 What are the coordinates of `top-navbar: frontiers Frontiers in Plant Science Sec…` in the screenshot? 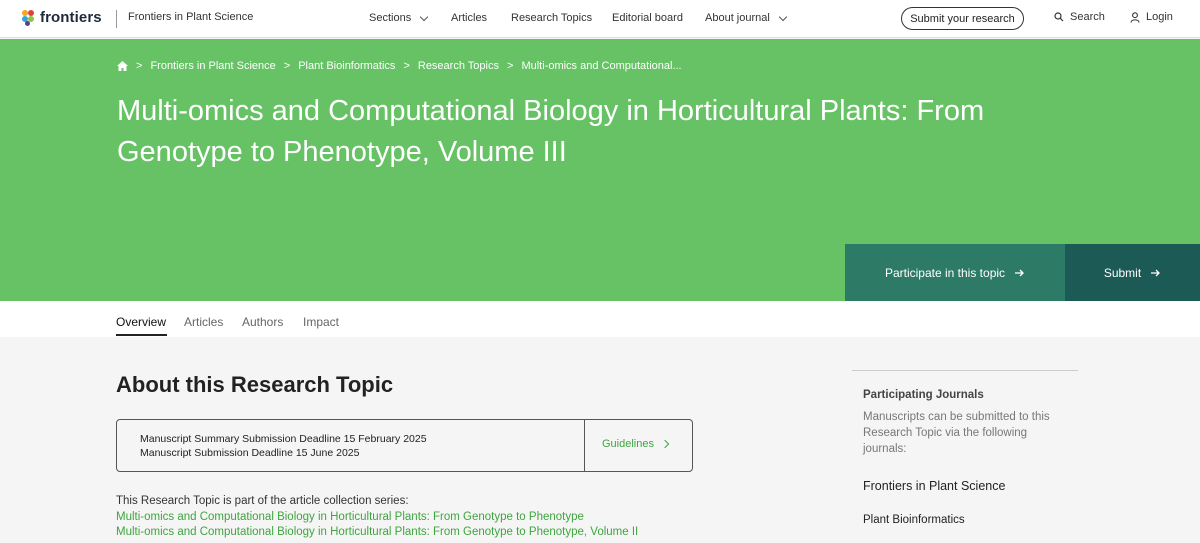 It's located at (600, 19).